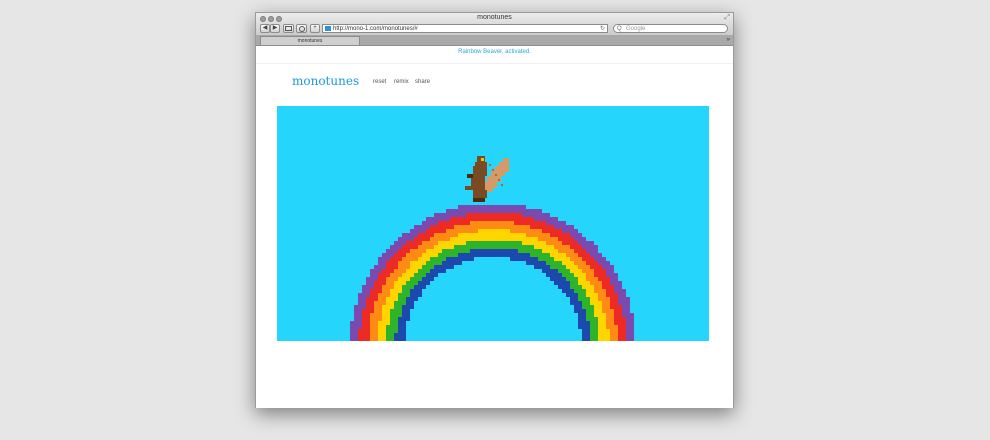 The width and height of the screenshot is (990, 440). I want to click on nav-reset-link: reset, so click(379, 82).